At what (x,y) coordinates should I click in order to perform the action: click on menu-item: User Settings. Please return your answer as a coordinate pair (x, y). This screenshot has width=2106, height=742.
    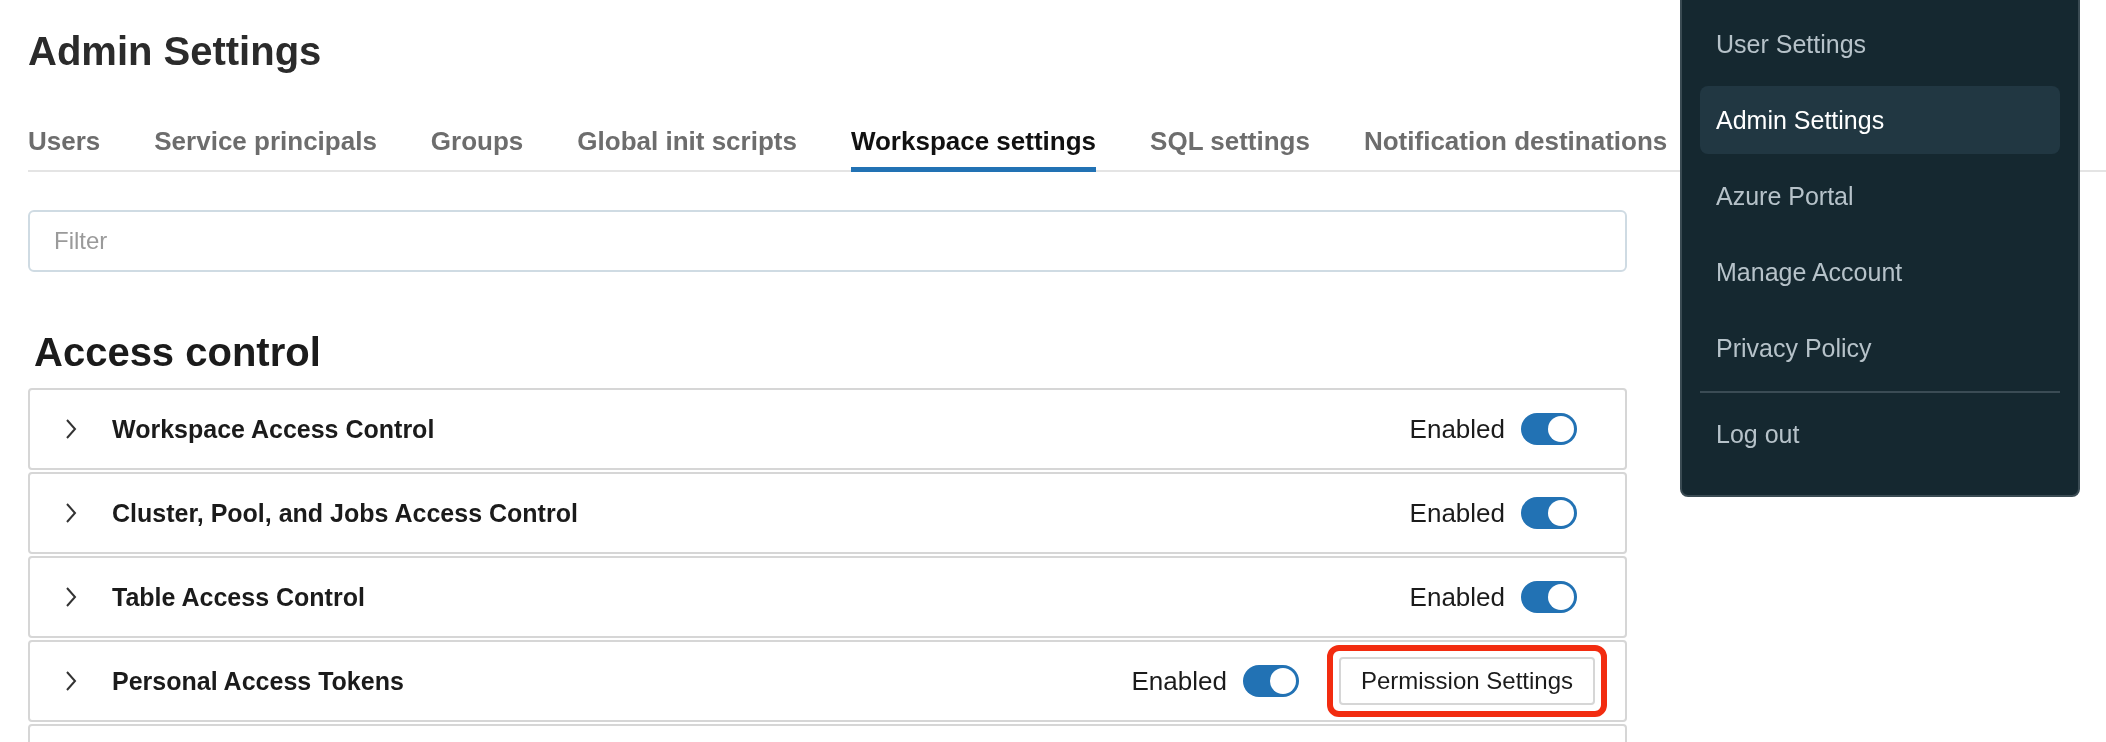
    Looking at the image, I should click on (1880, 44).